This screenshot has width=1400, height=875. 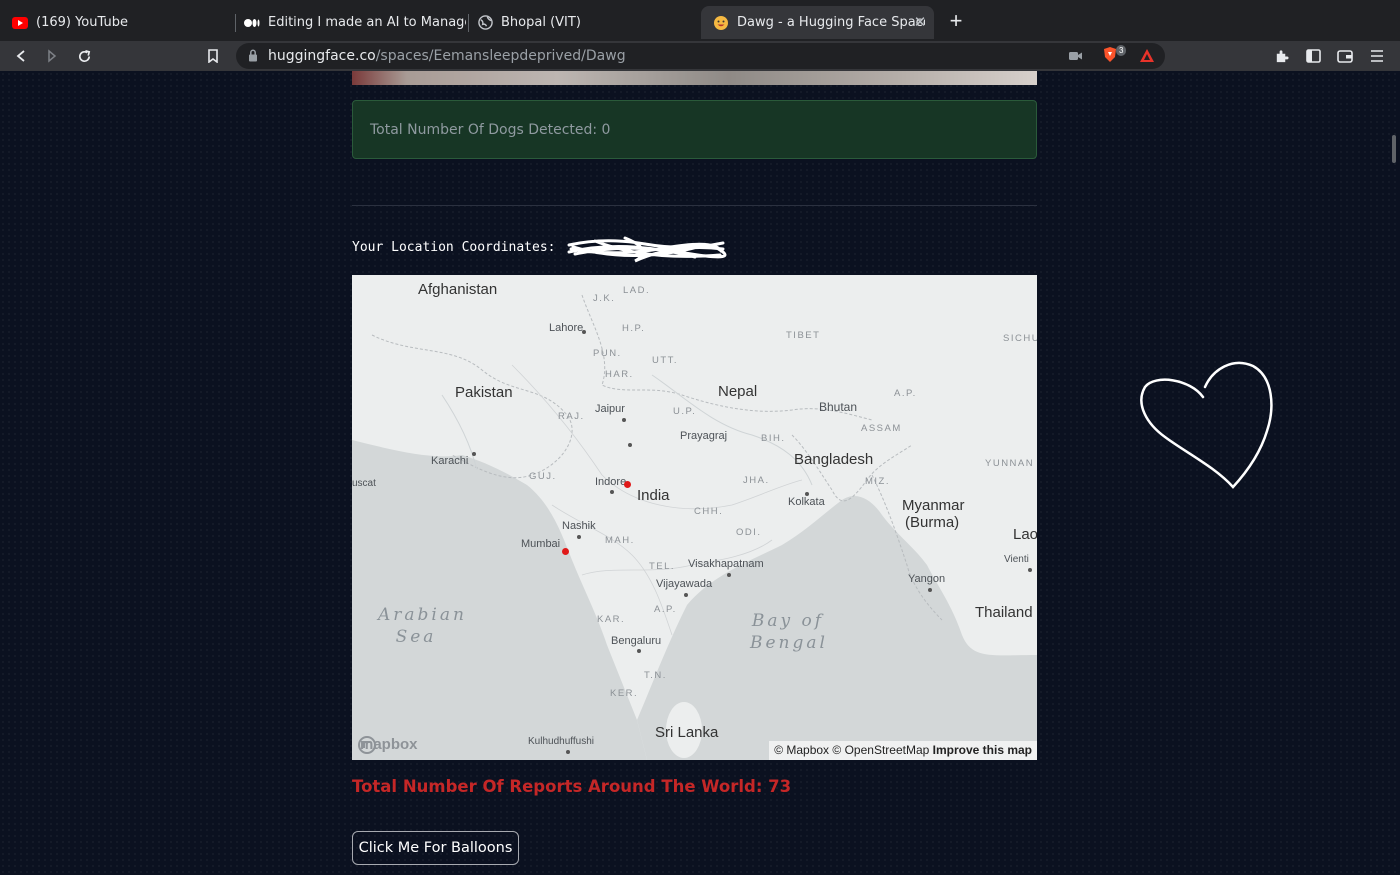 I want to click on map-label-country: Sri Lanka, so click(x=687, y=732).